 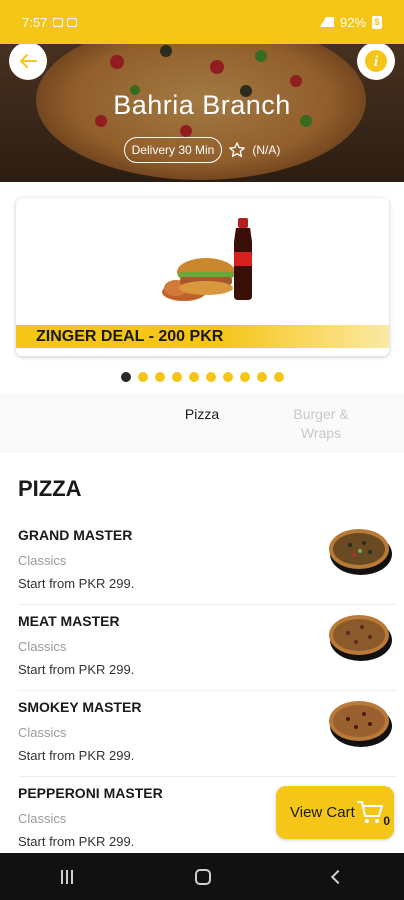 What do you see at coordinates (386, 821) in the screenshot?
I see `cart-count: 0` at bounding box center [386, 821].